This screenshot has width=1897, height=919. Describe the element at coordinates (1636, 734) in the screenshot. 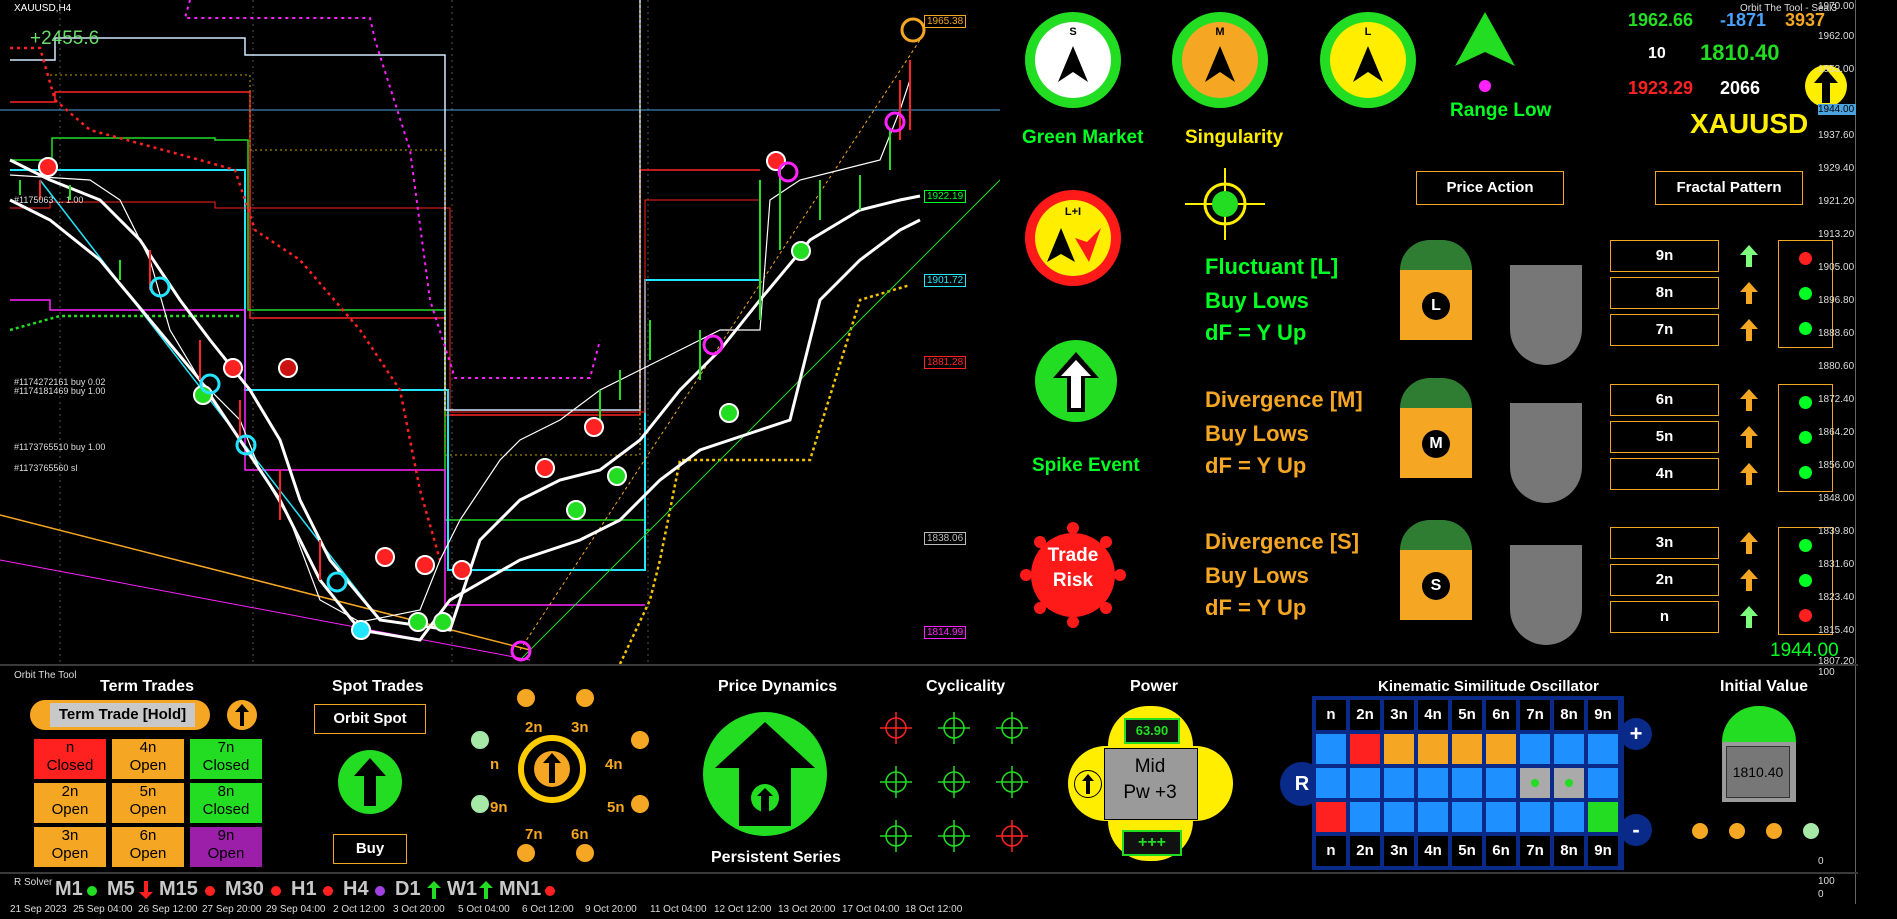

I see `oscillator-plus-button: +` at that location.